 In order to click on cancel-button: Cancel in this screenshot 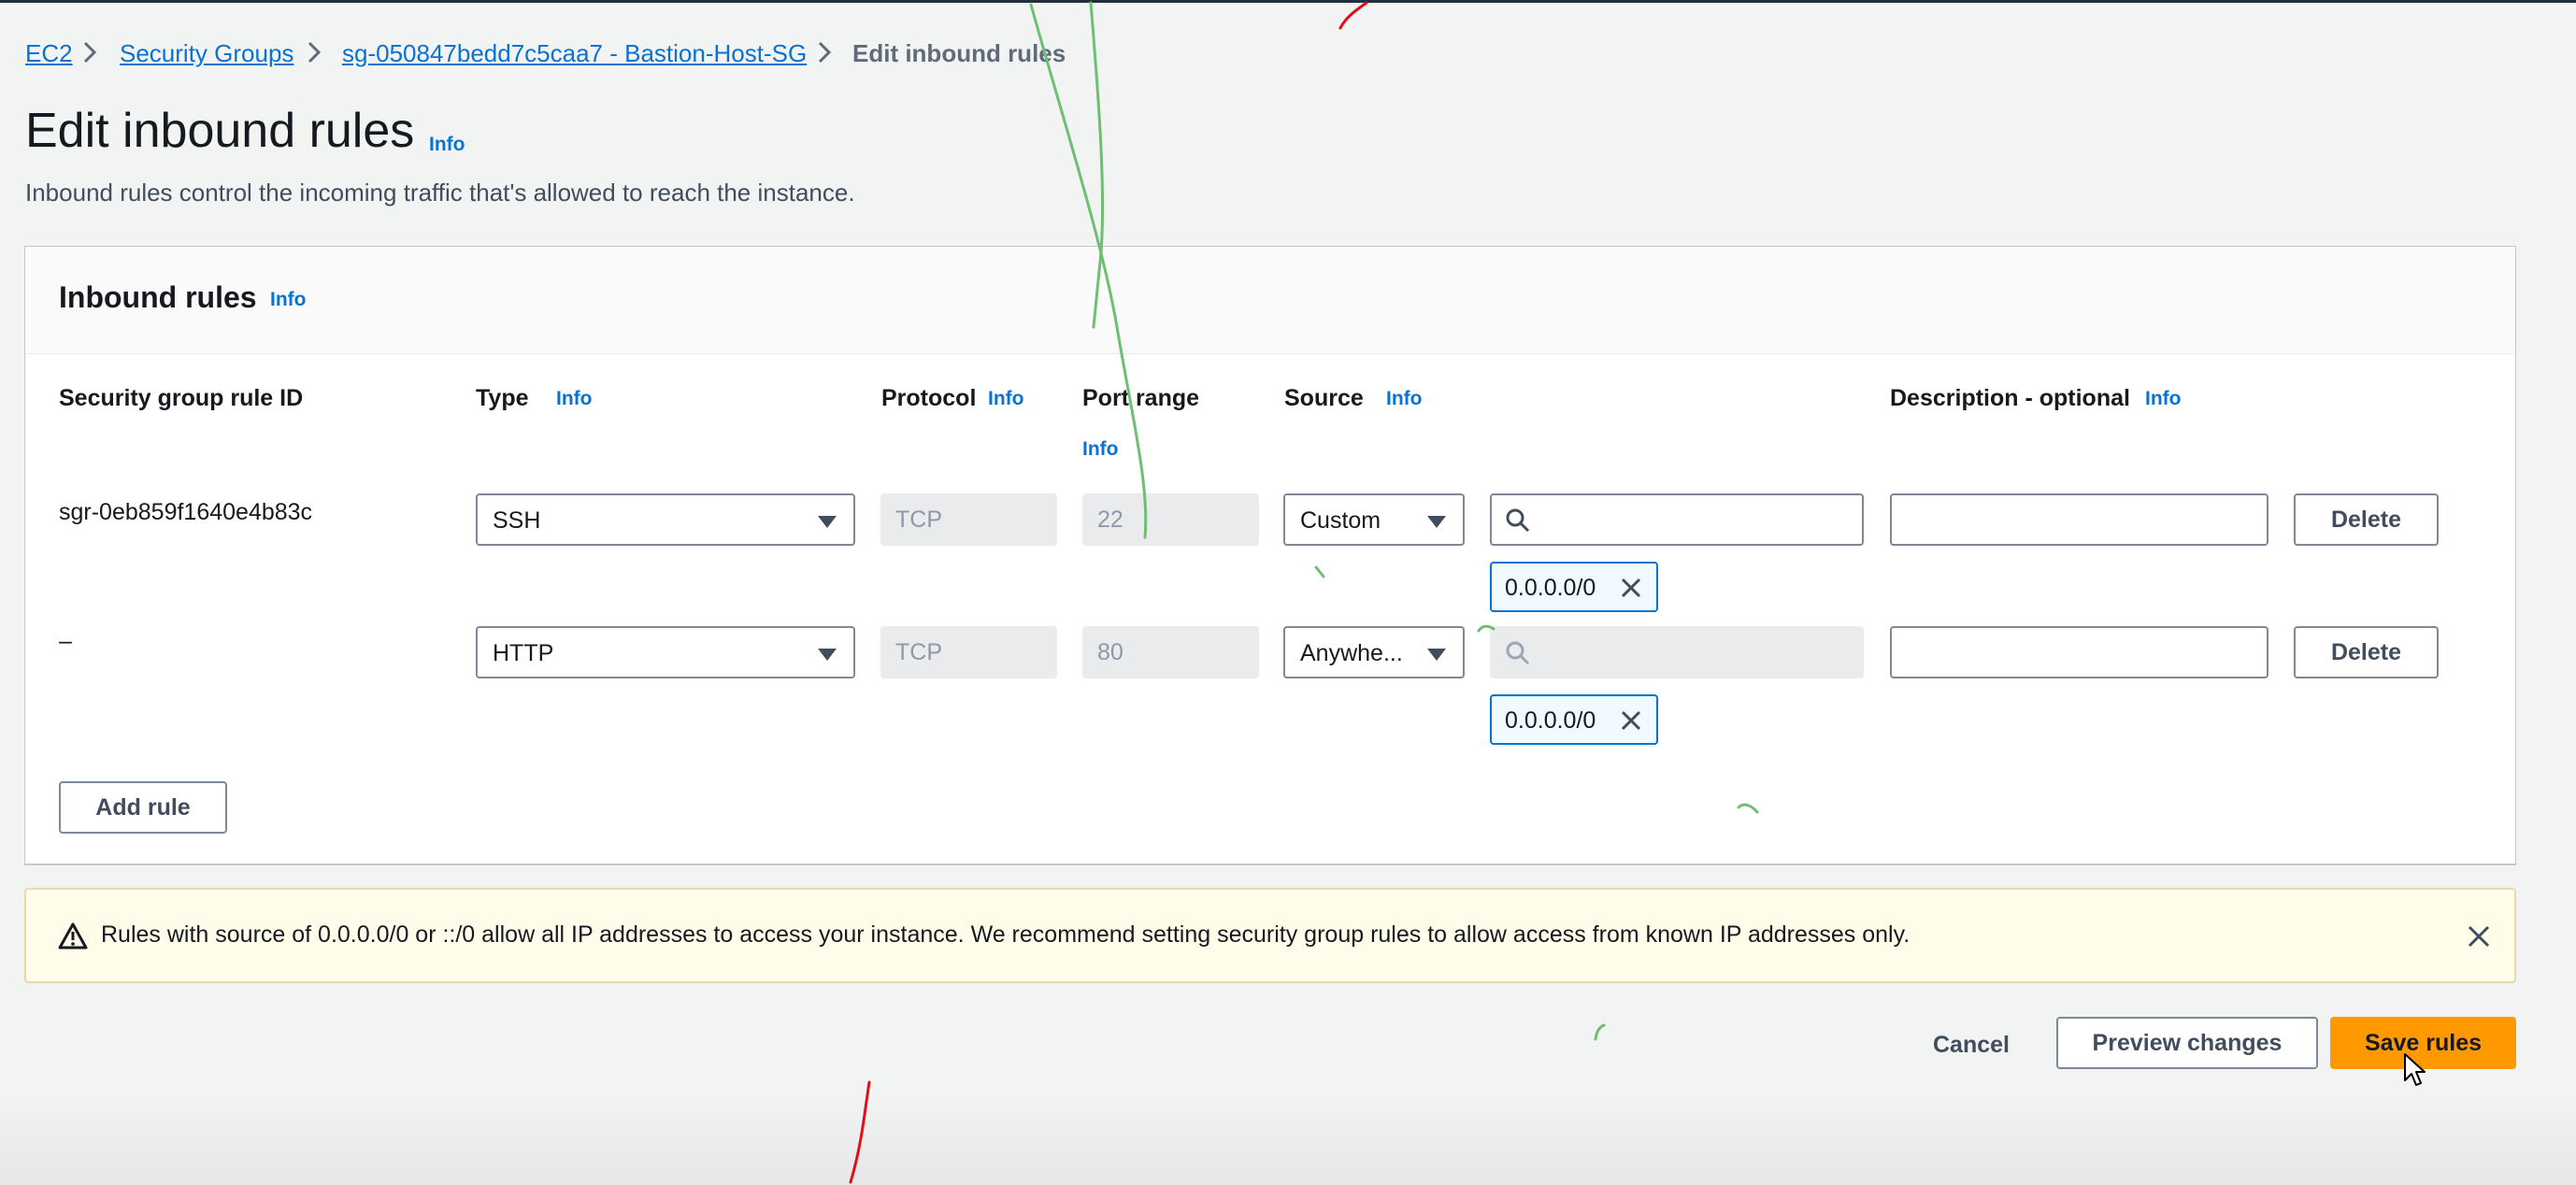, I will do `click(1972, 1045)`.